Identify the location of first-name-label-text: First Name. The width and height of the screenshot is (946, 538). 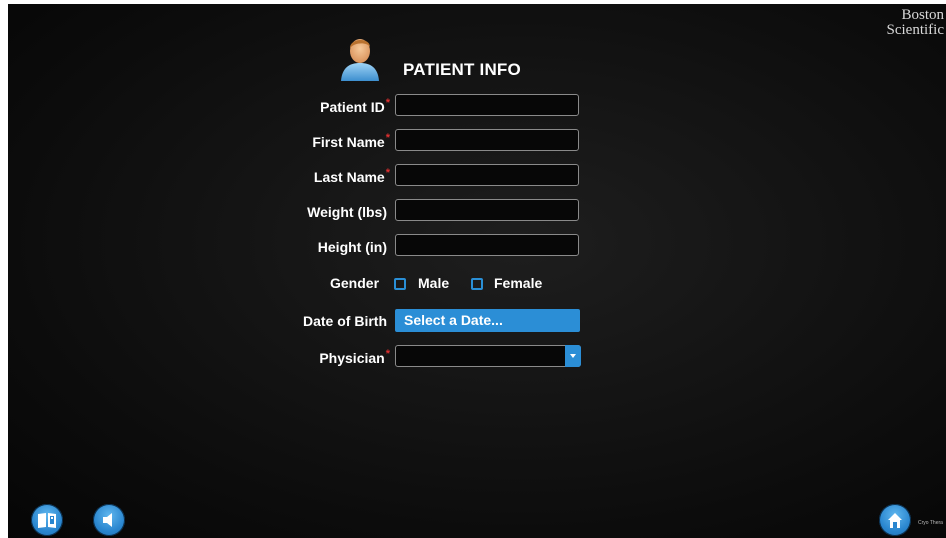
(348, 142).